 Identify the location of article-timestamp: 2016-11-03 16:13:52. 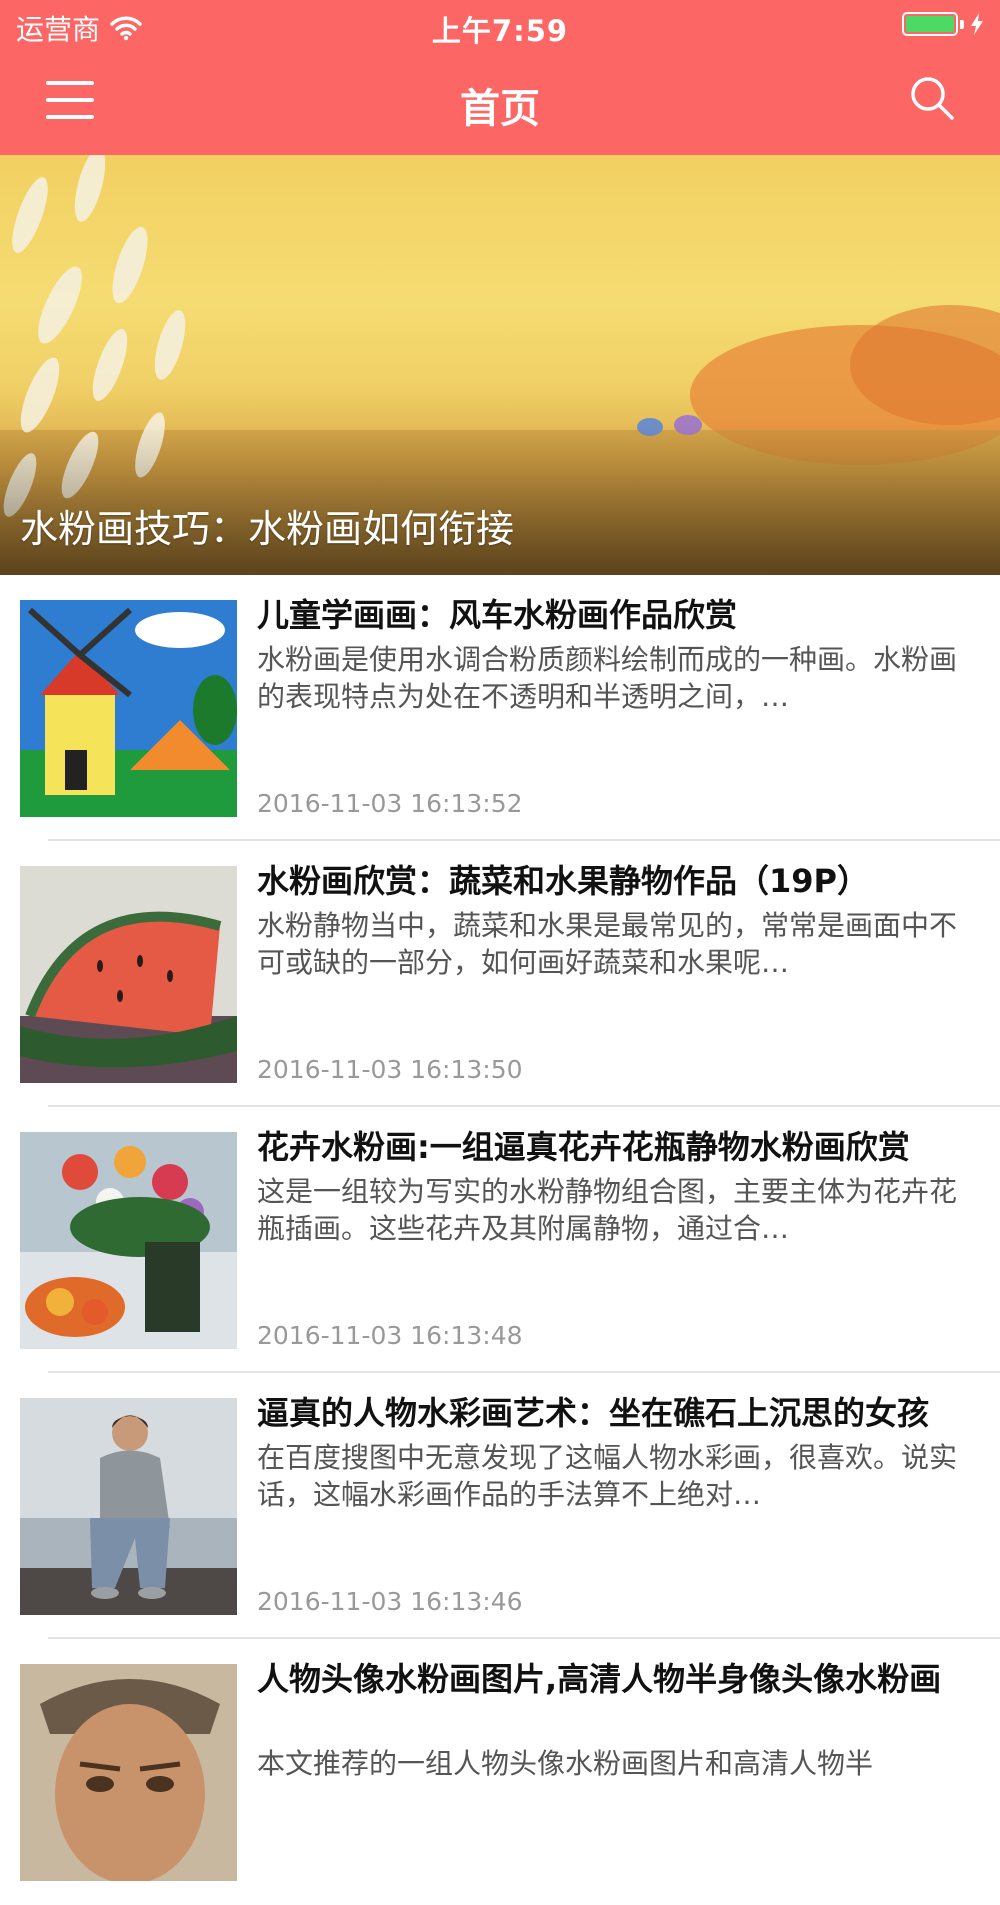
(390, 803).